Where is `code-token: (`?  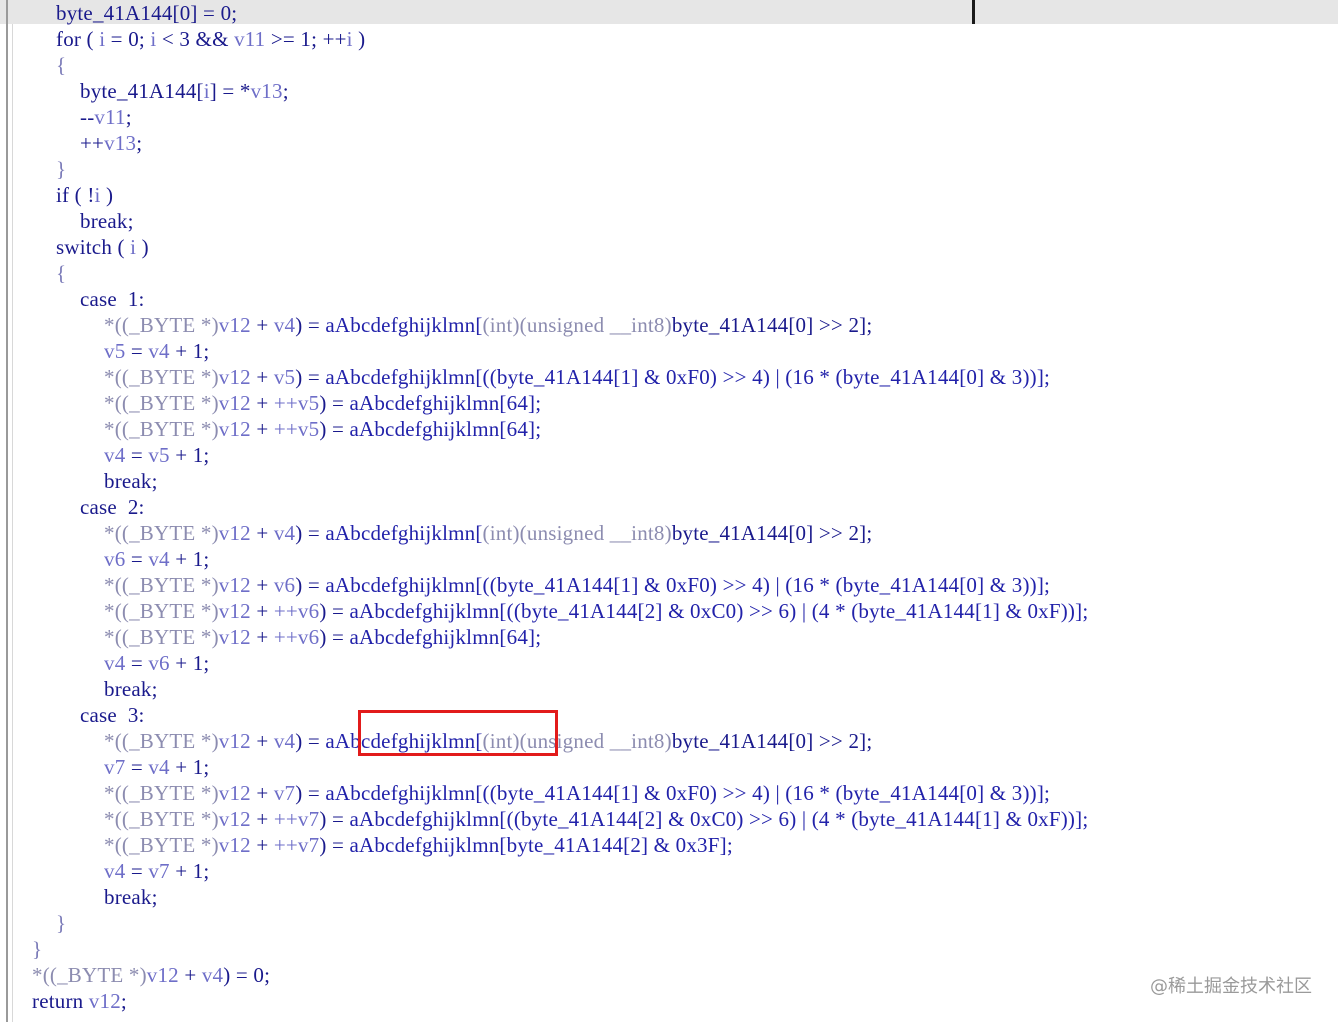
code-token: ( is located at coordinates (121, 247).